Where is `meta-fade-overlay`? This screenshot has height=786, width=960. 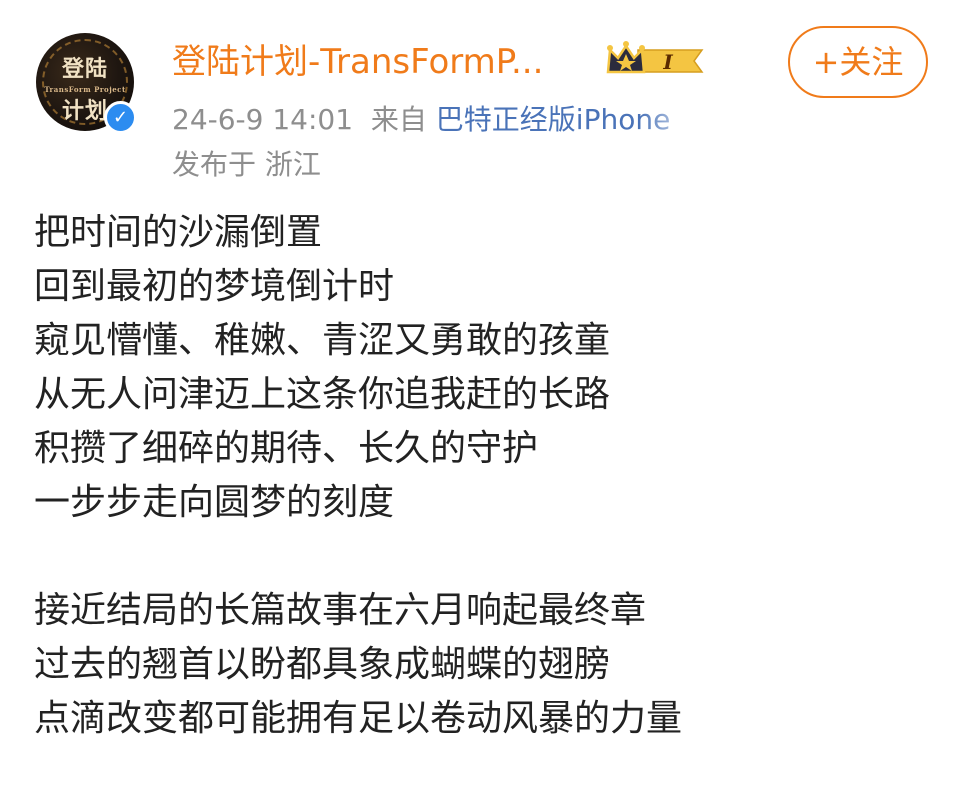
meta-fade-overlay is located at coordinates (675, 120).